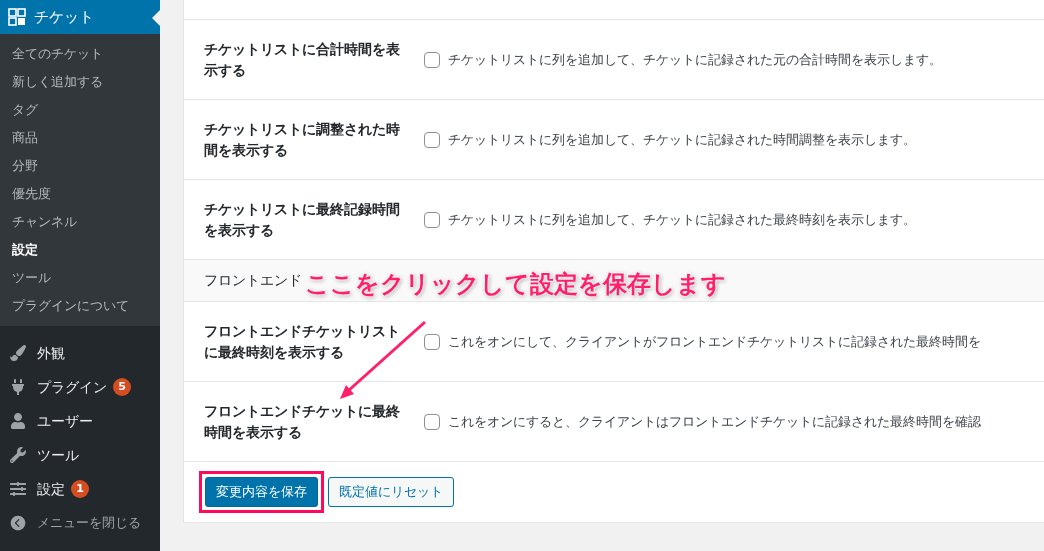 The width and height of the screenshot is (1044, 551). Describe the element at coordinates (80, 194) in the screenshot. I see `submenu-item: 優先度` at that location.